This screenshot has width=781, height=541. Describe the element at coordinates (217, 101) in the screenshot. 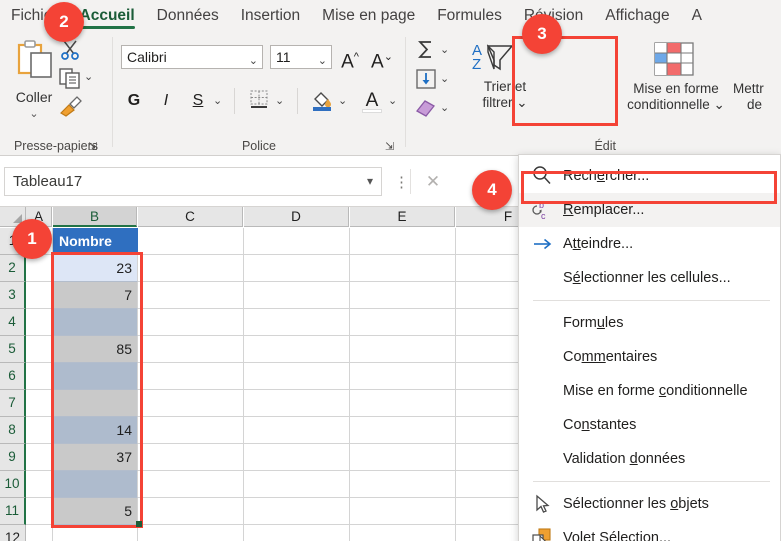

I see `underline-dropdown-chevron-icon: ⌄` at that location.